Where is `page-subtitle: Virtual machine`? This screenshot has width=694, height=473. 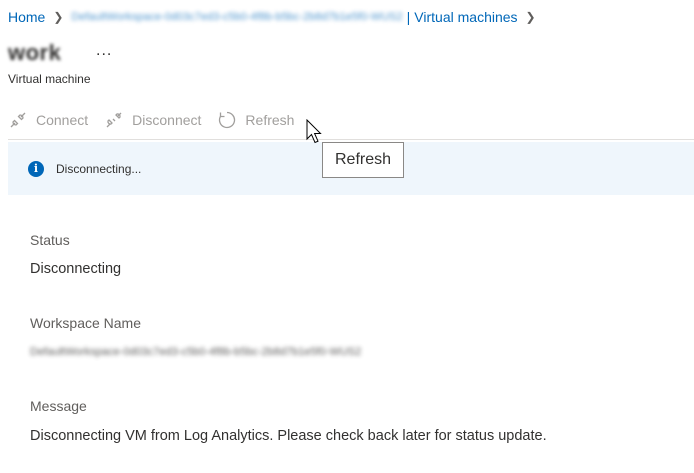
page-subtitle: Virtual machine is located at coordinates (49, 79).